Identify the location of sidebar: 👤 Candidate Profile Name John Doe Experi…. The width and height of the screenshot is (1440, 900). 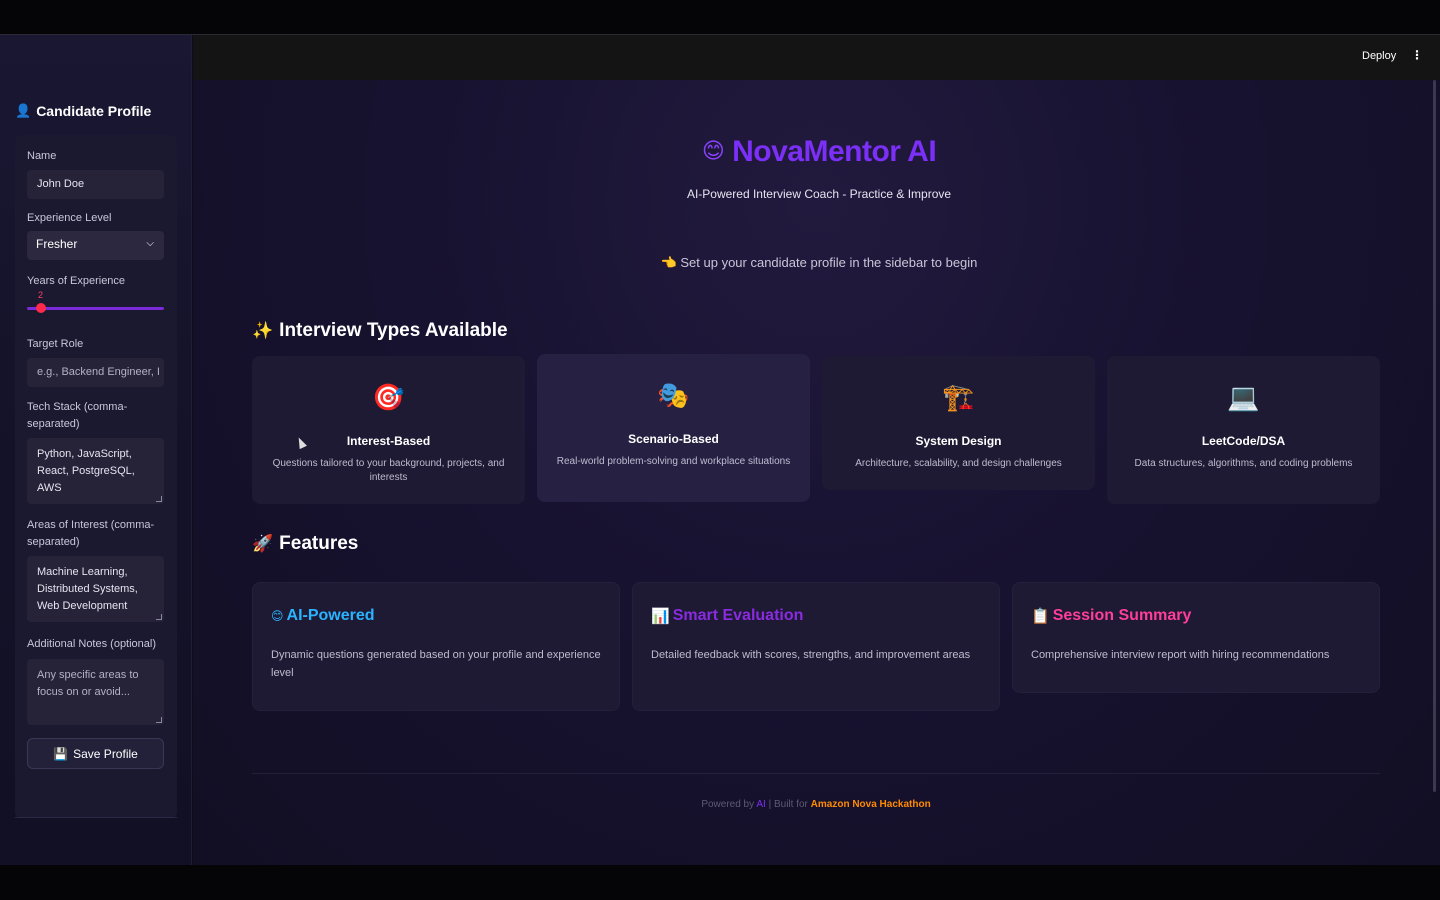
(96, 450).